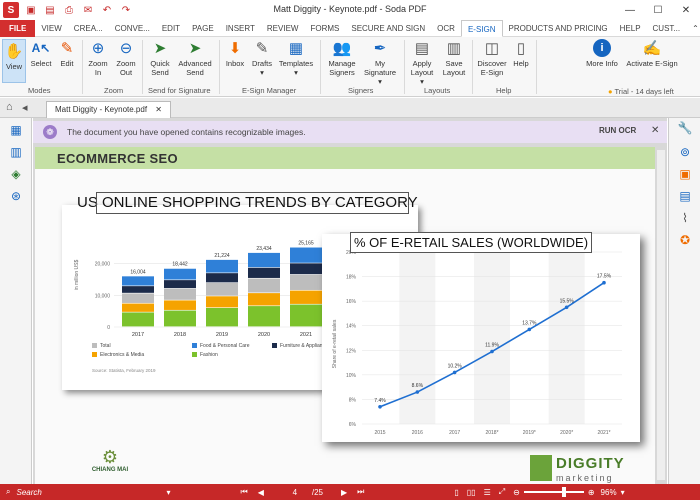 The height and width of the screenshot is (500, 700). What do you see at coordinates (617, 130) in the screenshot?
I see `run-ocr-button: RUN OCR` at bounding box center [617, 130].